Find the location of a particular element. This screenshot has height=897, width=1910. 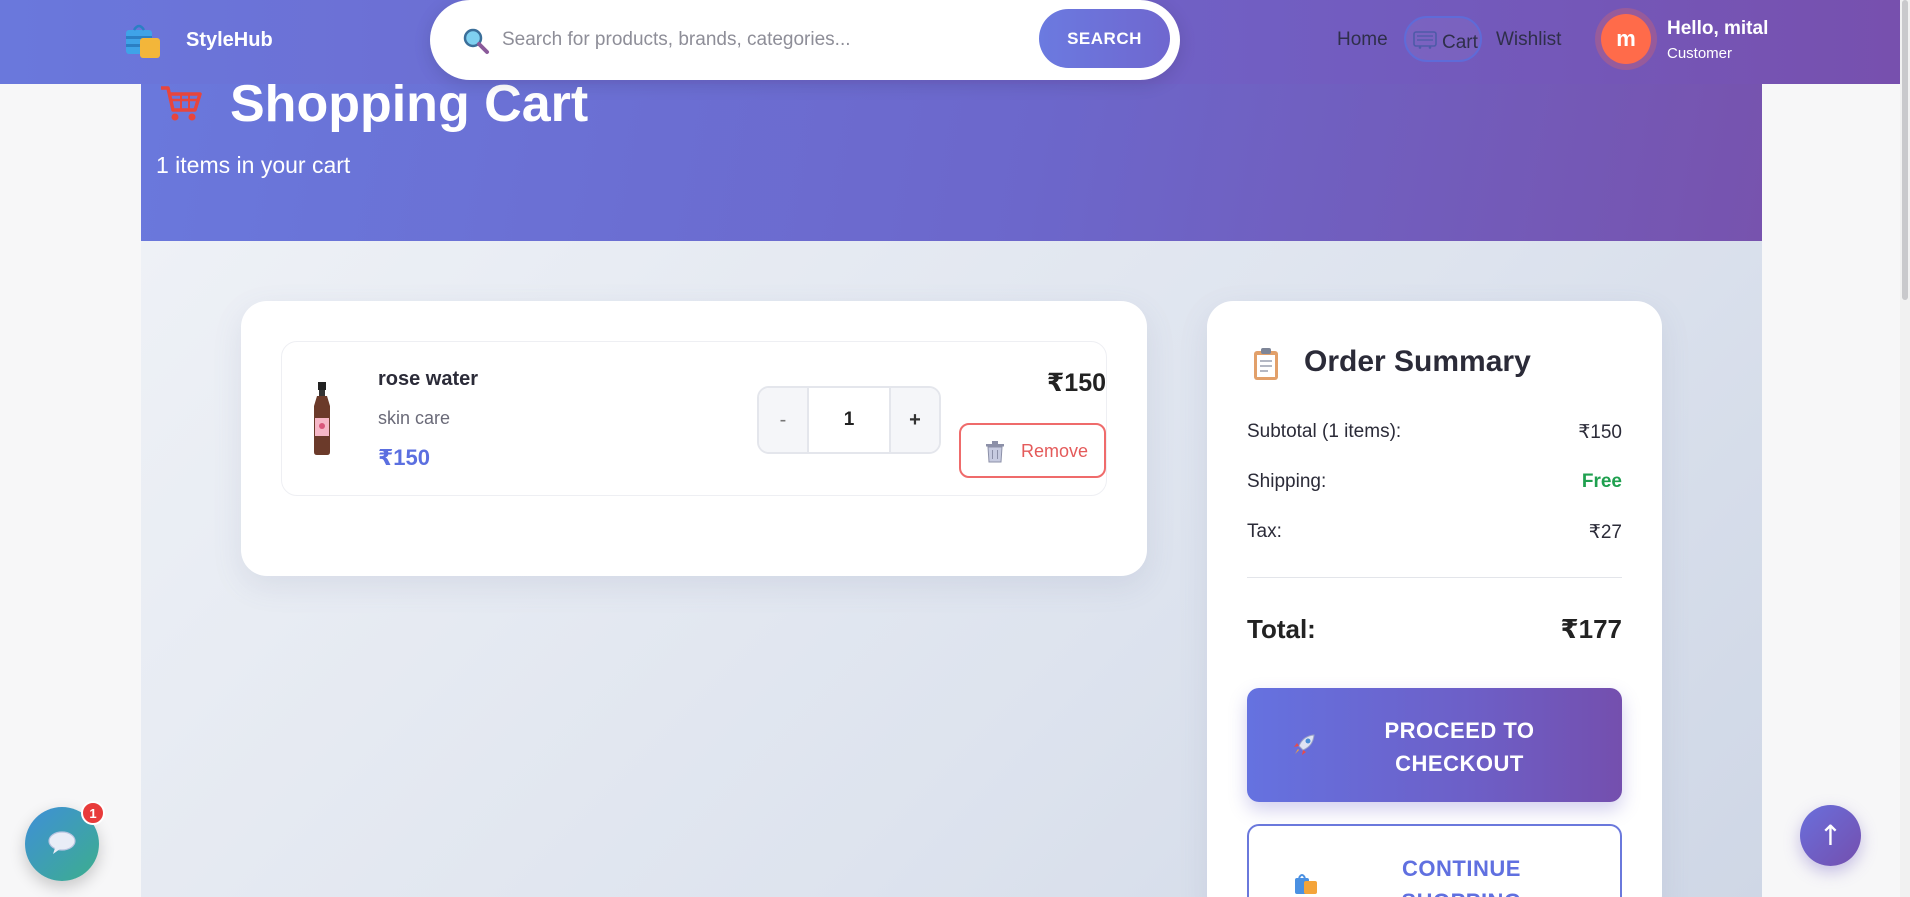

shipping-label: Shipping: is located at coordinates (1287, 481).